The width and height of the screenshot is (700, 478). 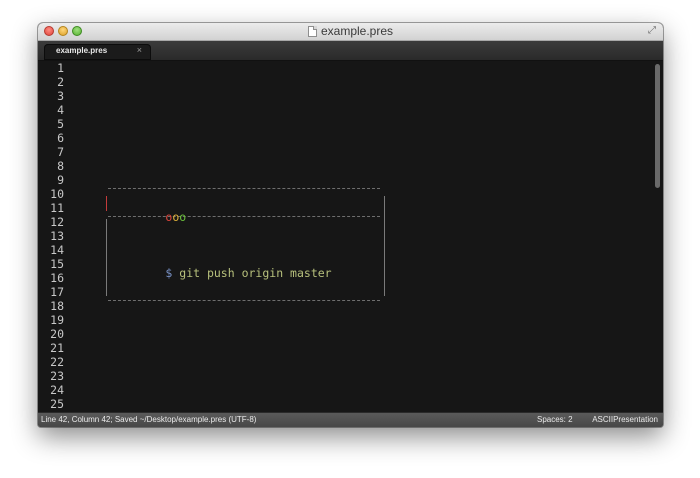 I want to click on ascii-box-top-border, so click(x=244, y=188).